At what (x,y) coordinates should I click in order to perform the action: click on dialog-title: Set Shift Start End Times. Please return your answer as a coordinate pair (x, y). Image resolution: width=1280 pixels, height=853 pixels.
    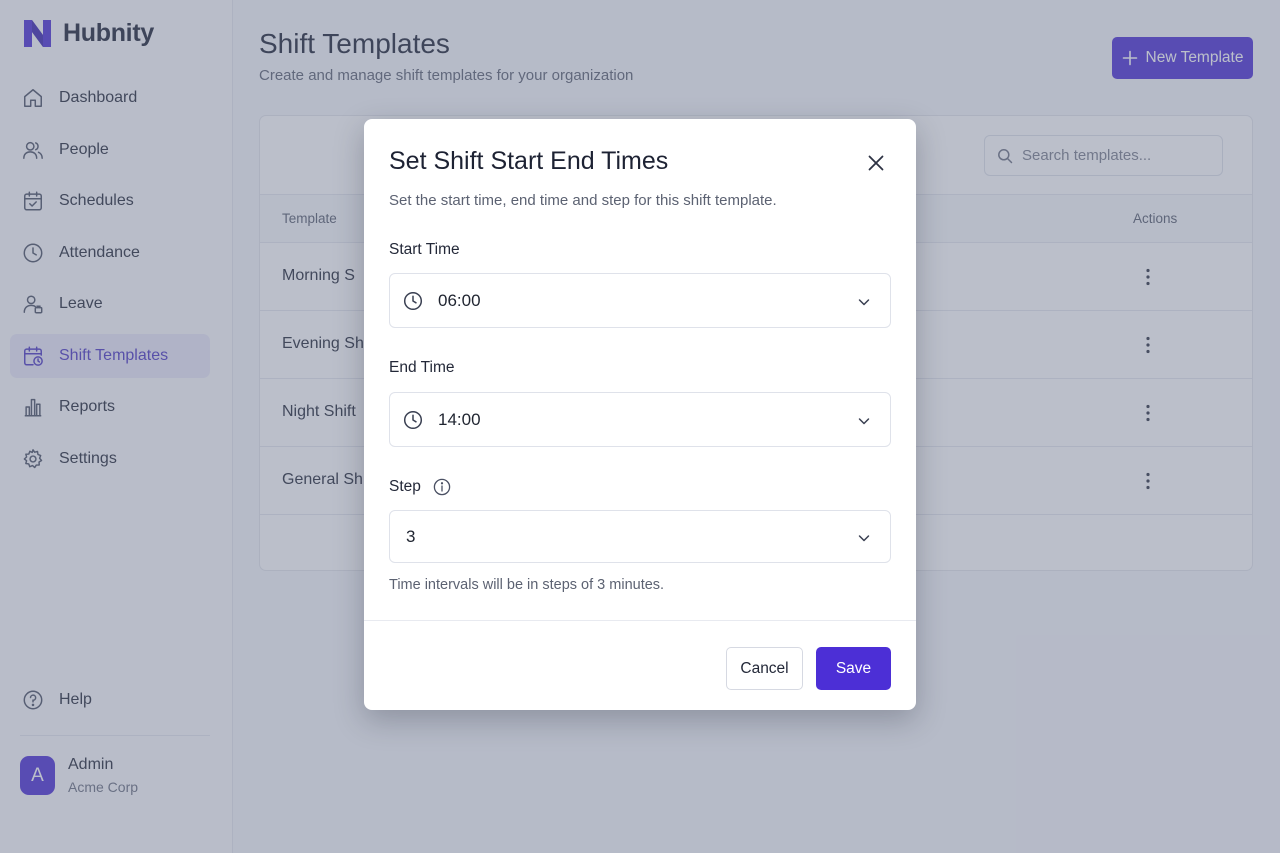
    Looking at the image, I should click on (529, 161).